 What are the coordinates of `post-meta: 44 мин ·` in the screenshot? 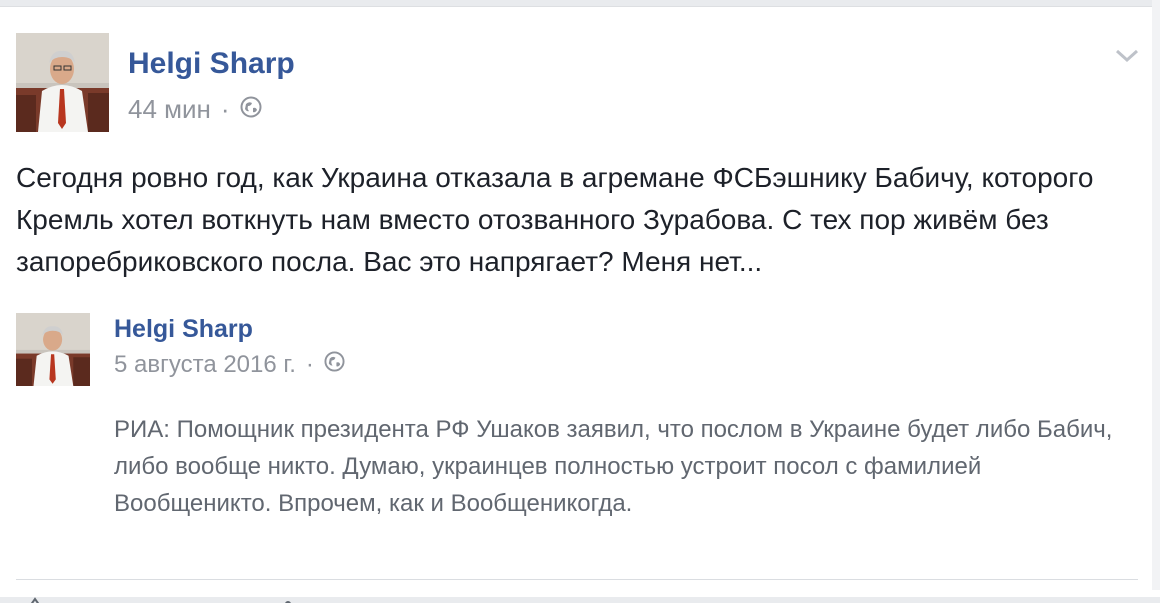 It's located at (195, 109).